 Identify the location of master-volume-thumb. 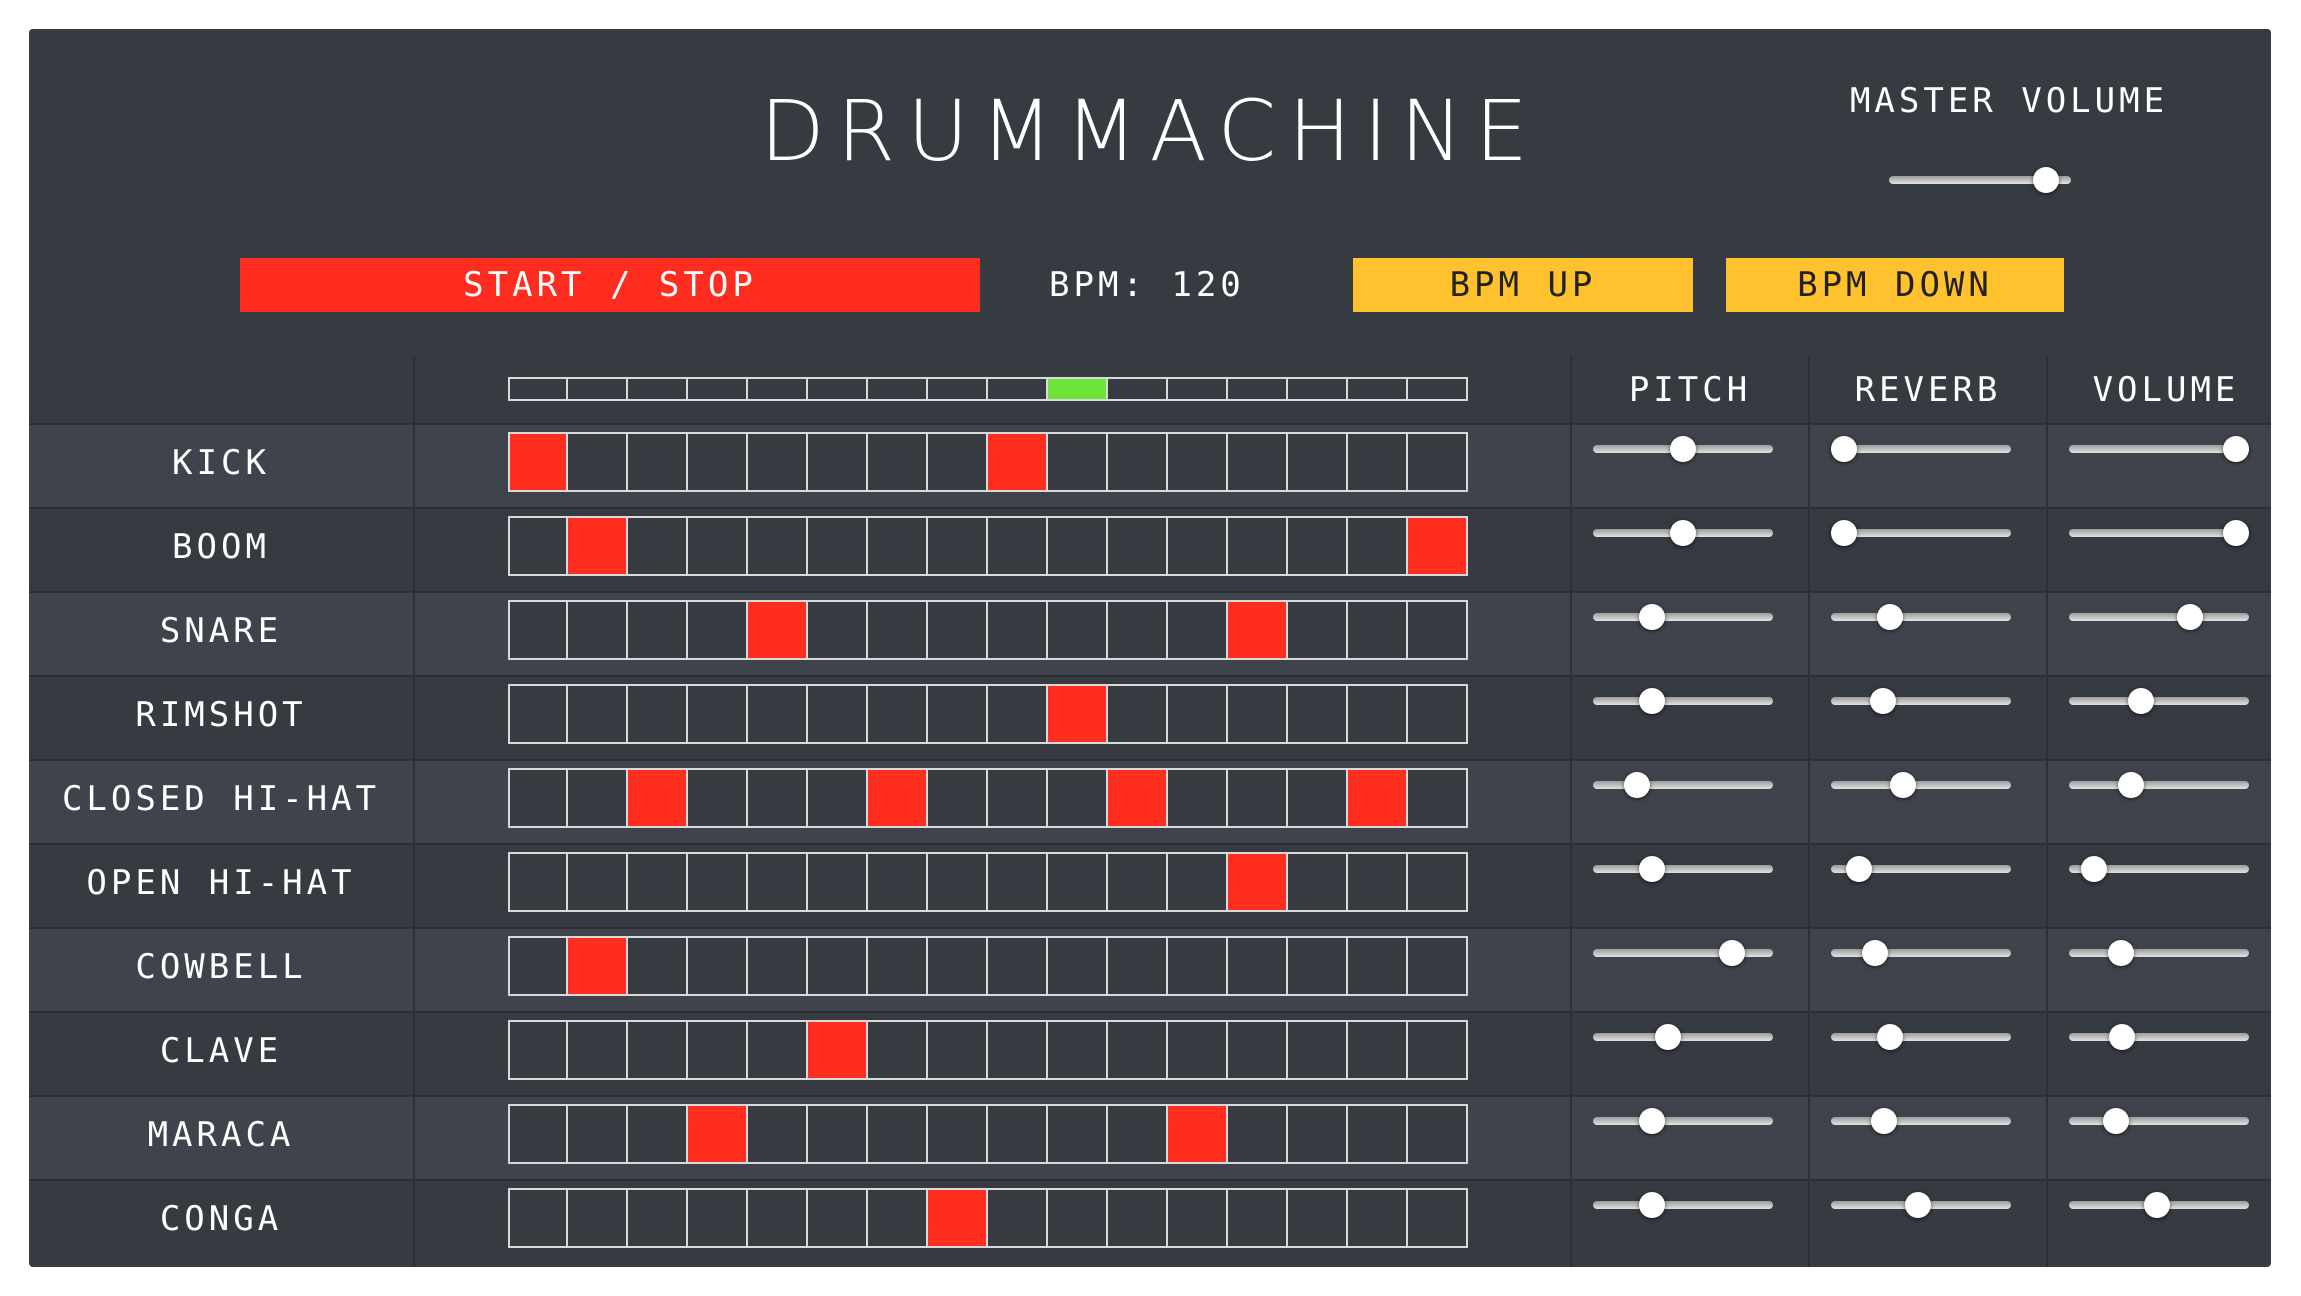
(2045, 180).